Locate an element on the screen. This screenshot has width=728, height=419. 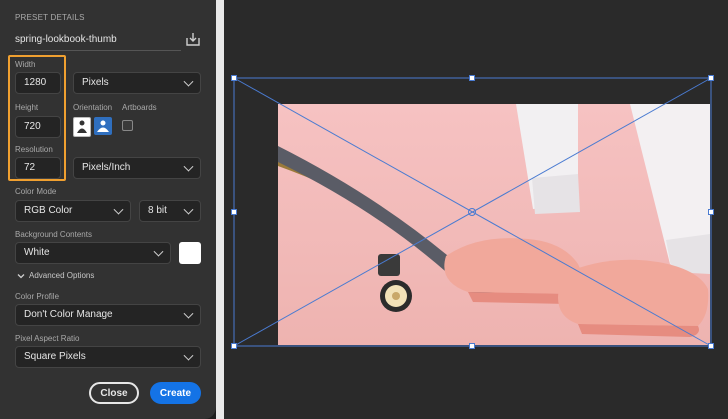
transform-handle-bottom is located at coordinates (472, 346).